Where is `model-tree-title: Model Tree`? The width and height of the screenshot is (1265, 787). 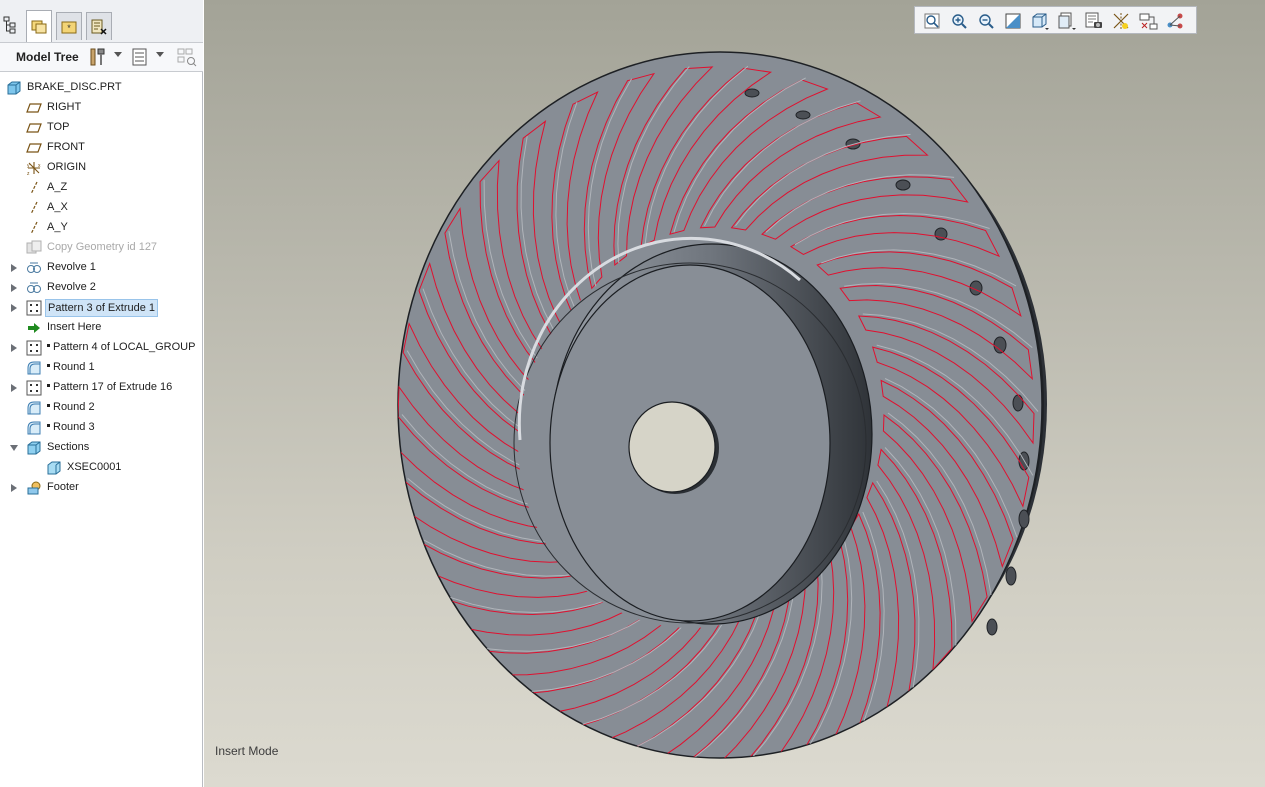 model-tree-title: Model Tree is located at coordinates (47, 57).